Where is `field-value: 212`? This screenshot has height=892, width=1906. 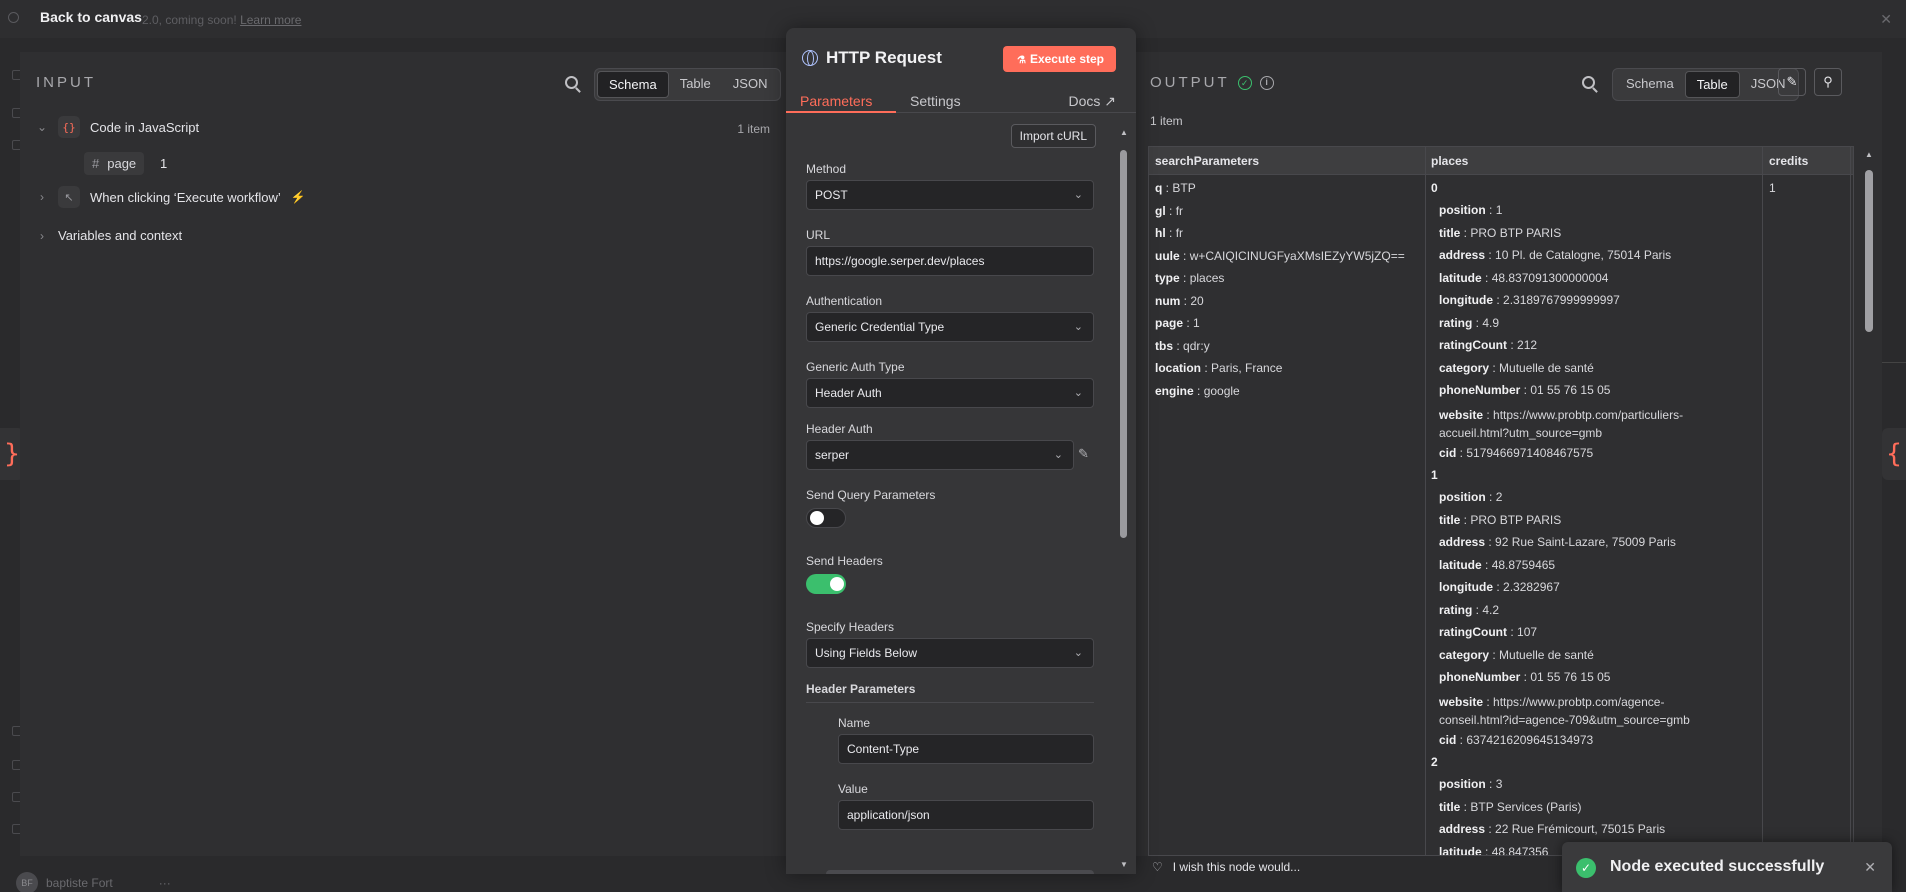
field-value: 212 is located at coordinates (1527, 345).